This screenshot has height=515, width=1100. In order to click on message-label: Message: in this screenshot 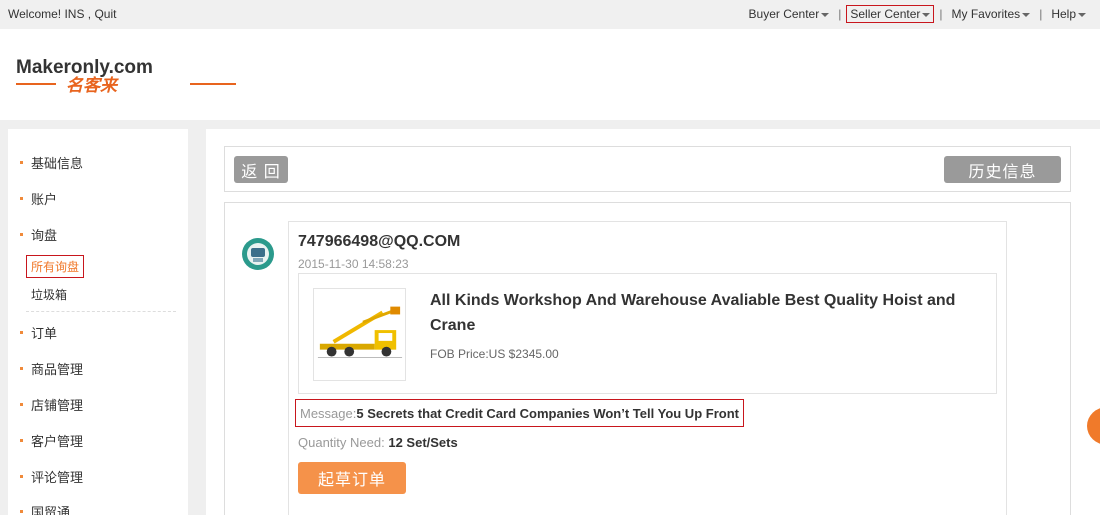, I will do `click(328, 413)`.